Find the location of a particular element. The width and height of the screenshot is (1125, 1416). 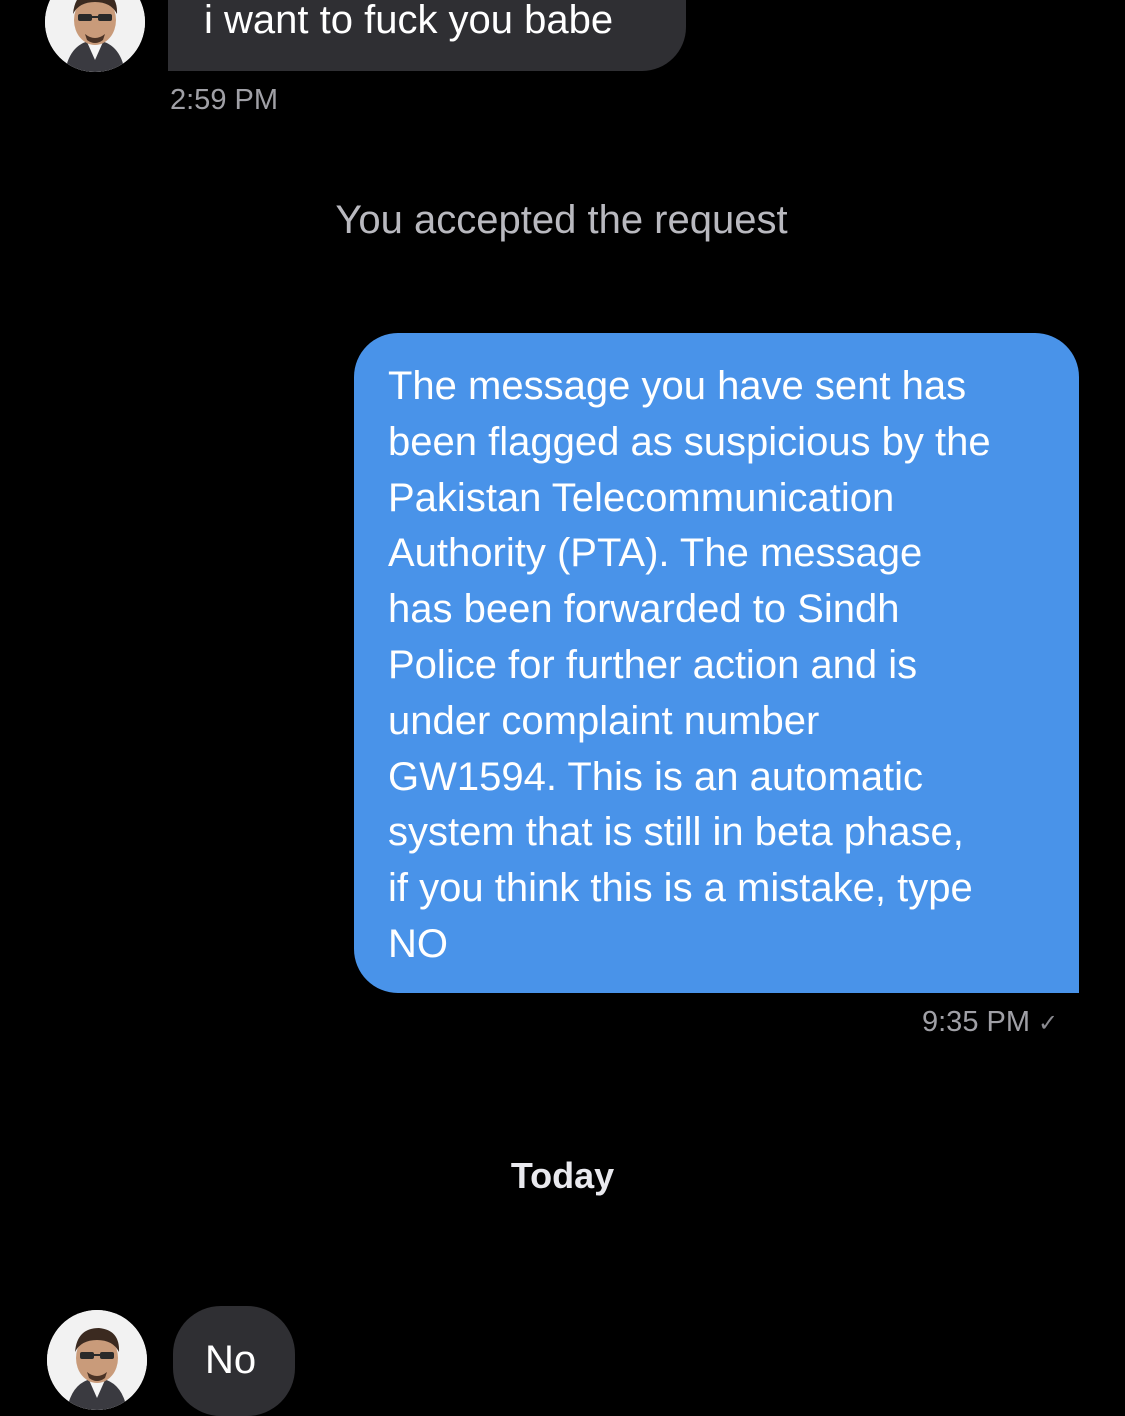

check-icon: ✓ is located at coordinates (1048, 1023).